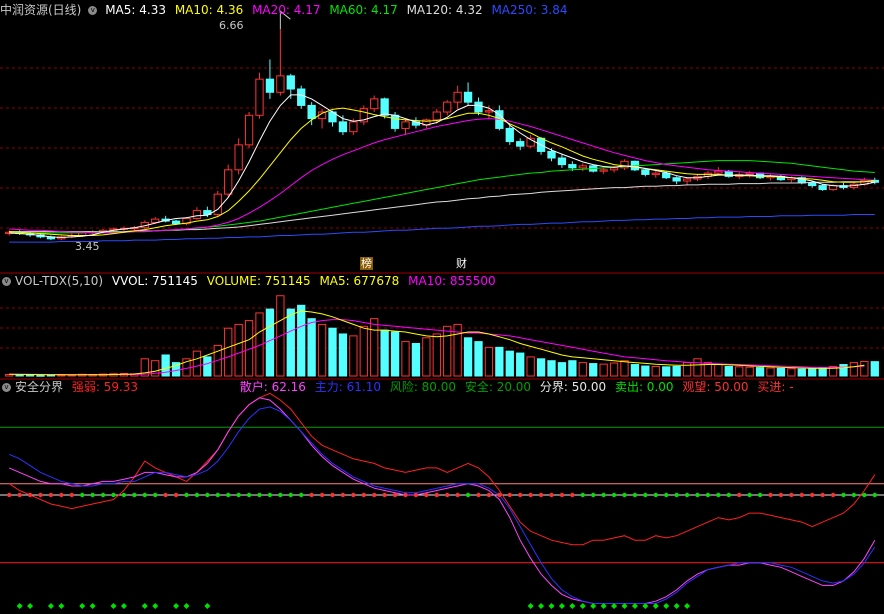  I want to click on vol-ma5-label: MA5: 677678, so click(359, 281).